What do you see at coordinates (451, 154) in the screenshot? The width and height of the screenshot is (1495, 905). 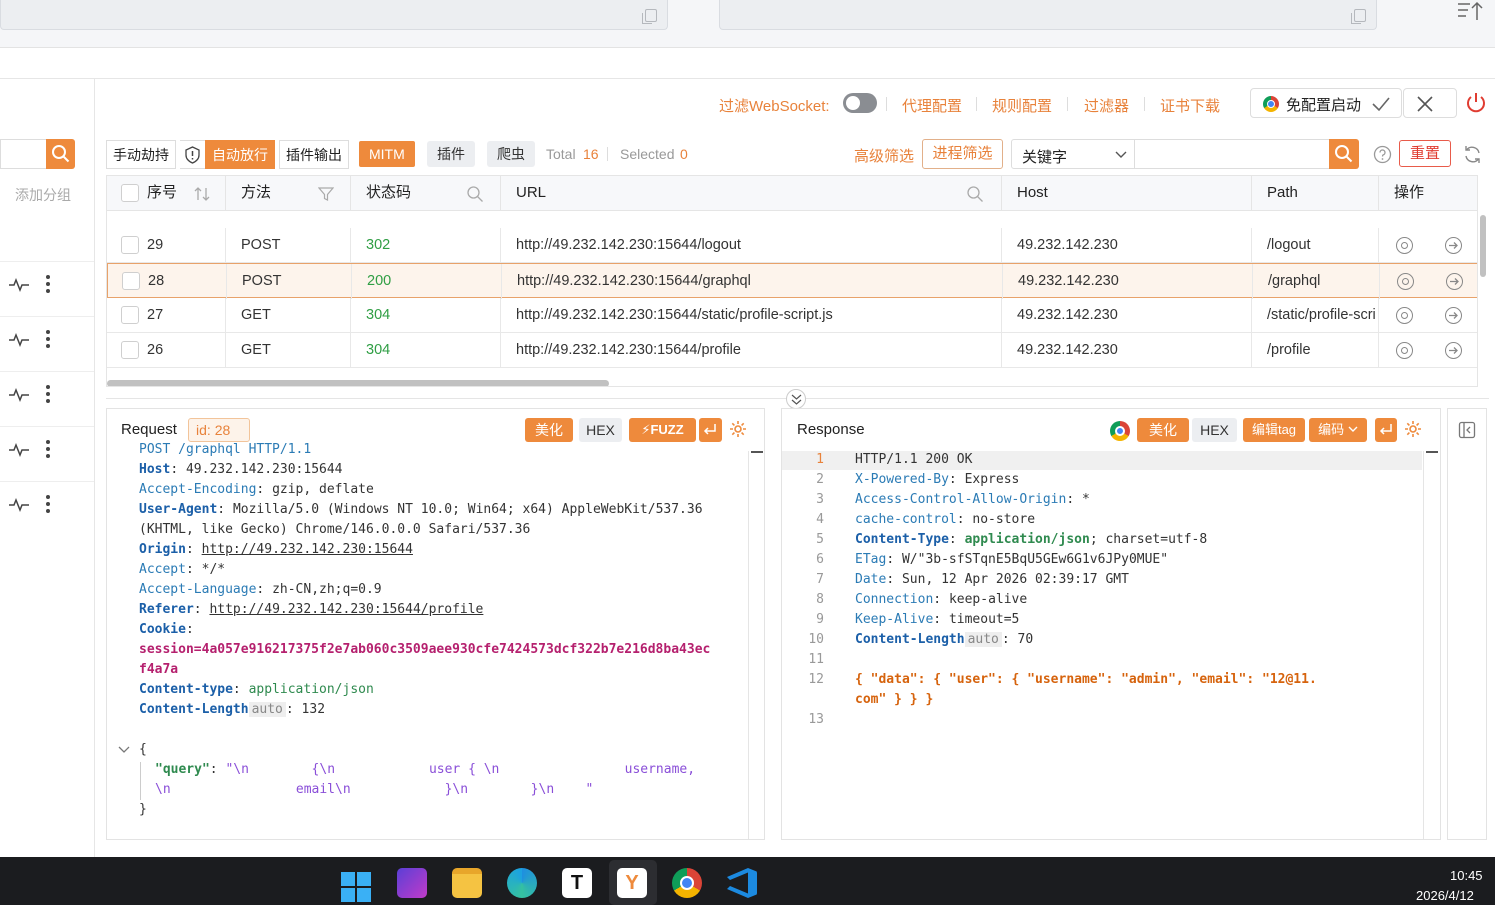 I see `plugin-button: 插件` at bounding box center [451, 154].